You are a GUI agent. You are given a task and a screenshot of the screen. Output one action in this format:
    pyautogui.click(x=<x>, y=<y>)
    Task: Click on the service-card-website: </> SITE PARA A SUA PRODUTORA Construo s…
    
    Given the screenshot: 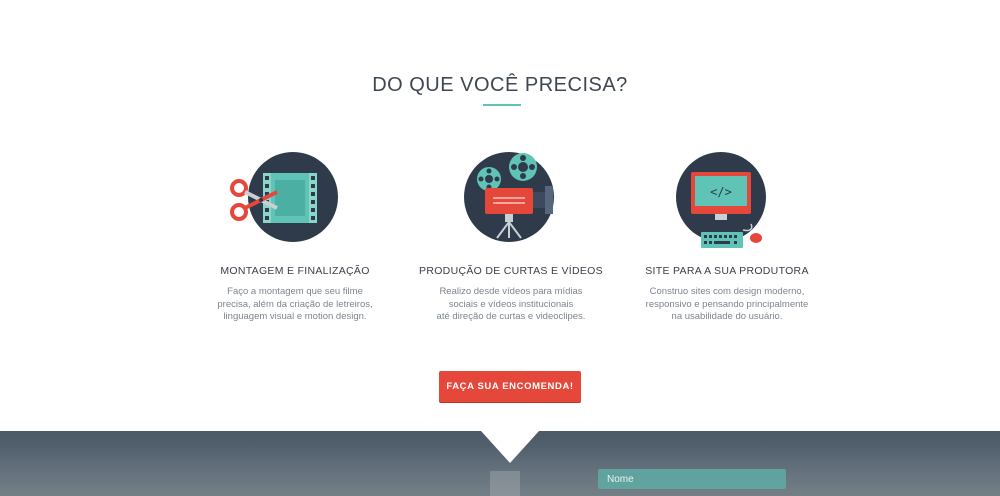 What is the action you would take?
    pyautogui.click(x=727, y=236)
    